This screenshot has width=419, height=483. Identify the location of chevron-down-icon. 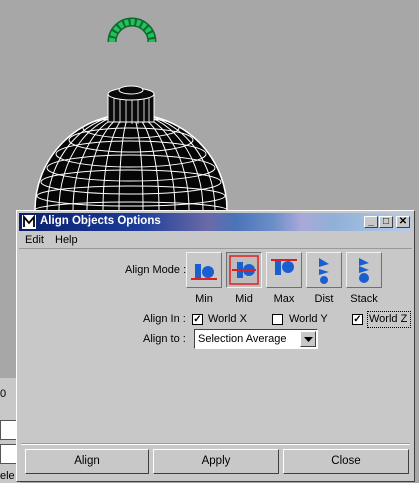
(308, 339).